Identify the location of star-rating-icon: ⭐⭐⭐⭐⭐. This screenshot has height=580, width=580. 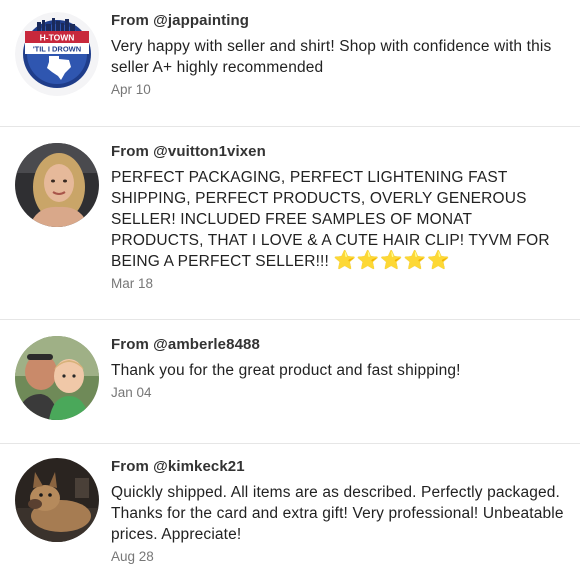
(392, 260).